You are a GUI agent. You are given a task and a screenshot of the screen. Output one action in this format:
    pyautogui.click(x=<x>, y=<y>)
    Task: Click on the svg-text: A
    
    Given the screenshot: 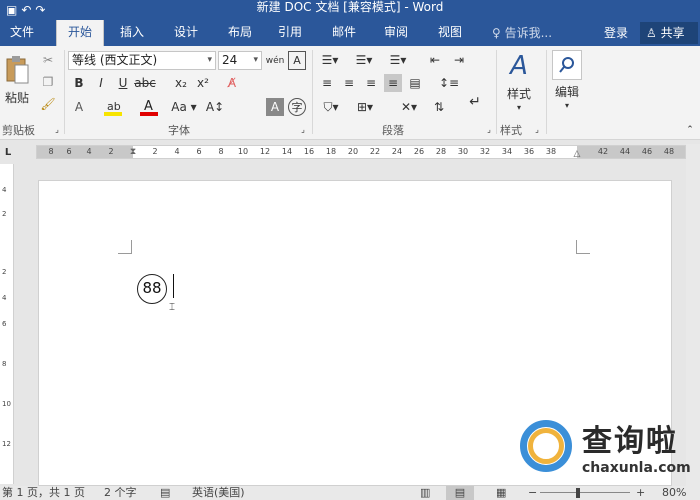 What is the action you would take?
    pyautogui.click(x=148, y=106)
    